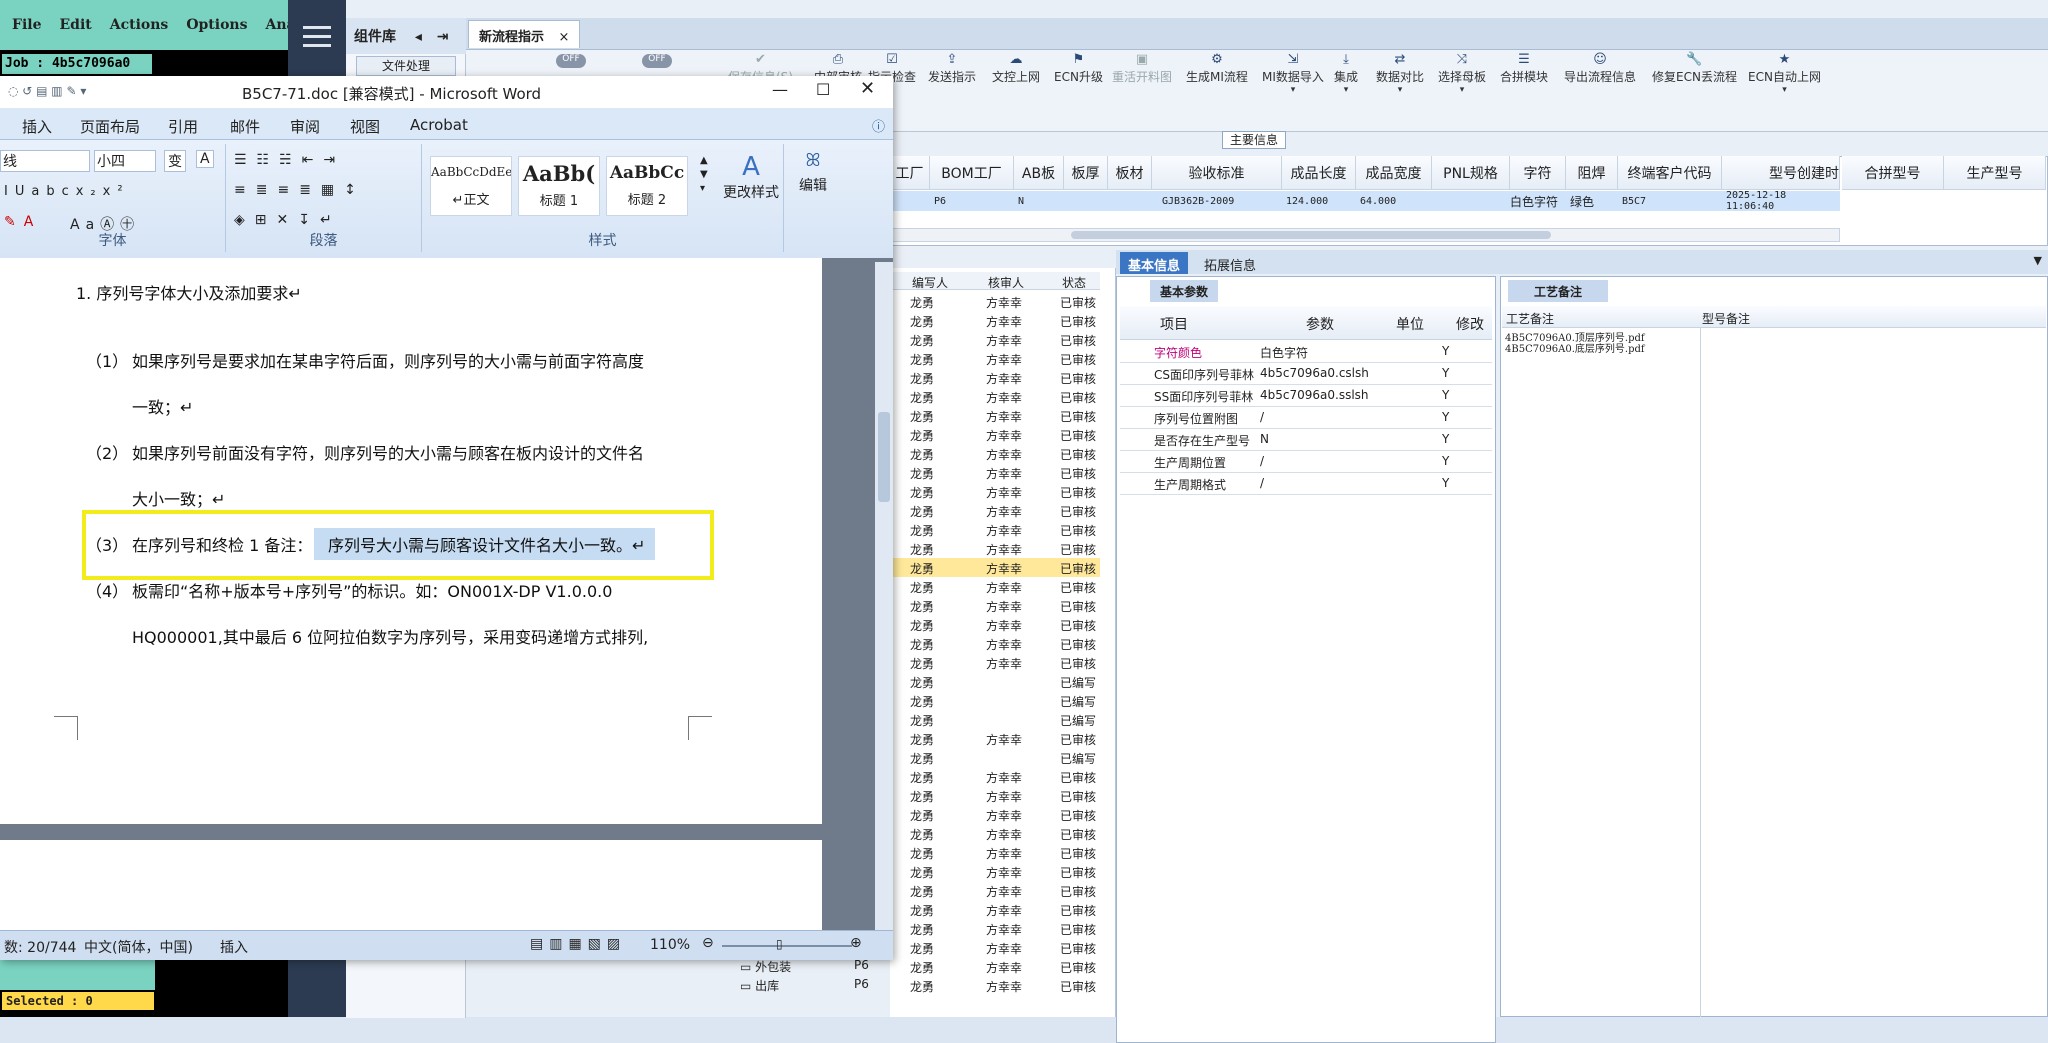 This screenshot has width=2048, height=1043. I want to click on export-flow-button: ☺ 导出流程信息, so click(1600, 90).